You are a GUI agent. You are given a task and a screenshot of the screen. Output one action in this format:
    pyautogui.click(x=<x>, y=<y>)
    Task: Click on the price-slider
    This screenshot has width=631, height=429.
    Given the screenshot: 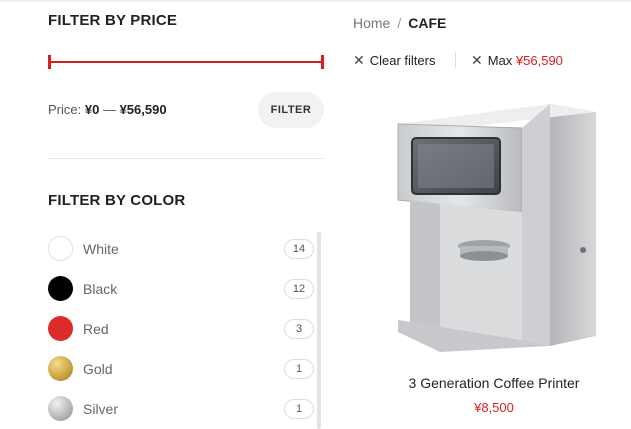 What is the action you would take?
    pyautogui.click(x=186, y=62)
    